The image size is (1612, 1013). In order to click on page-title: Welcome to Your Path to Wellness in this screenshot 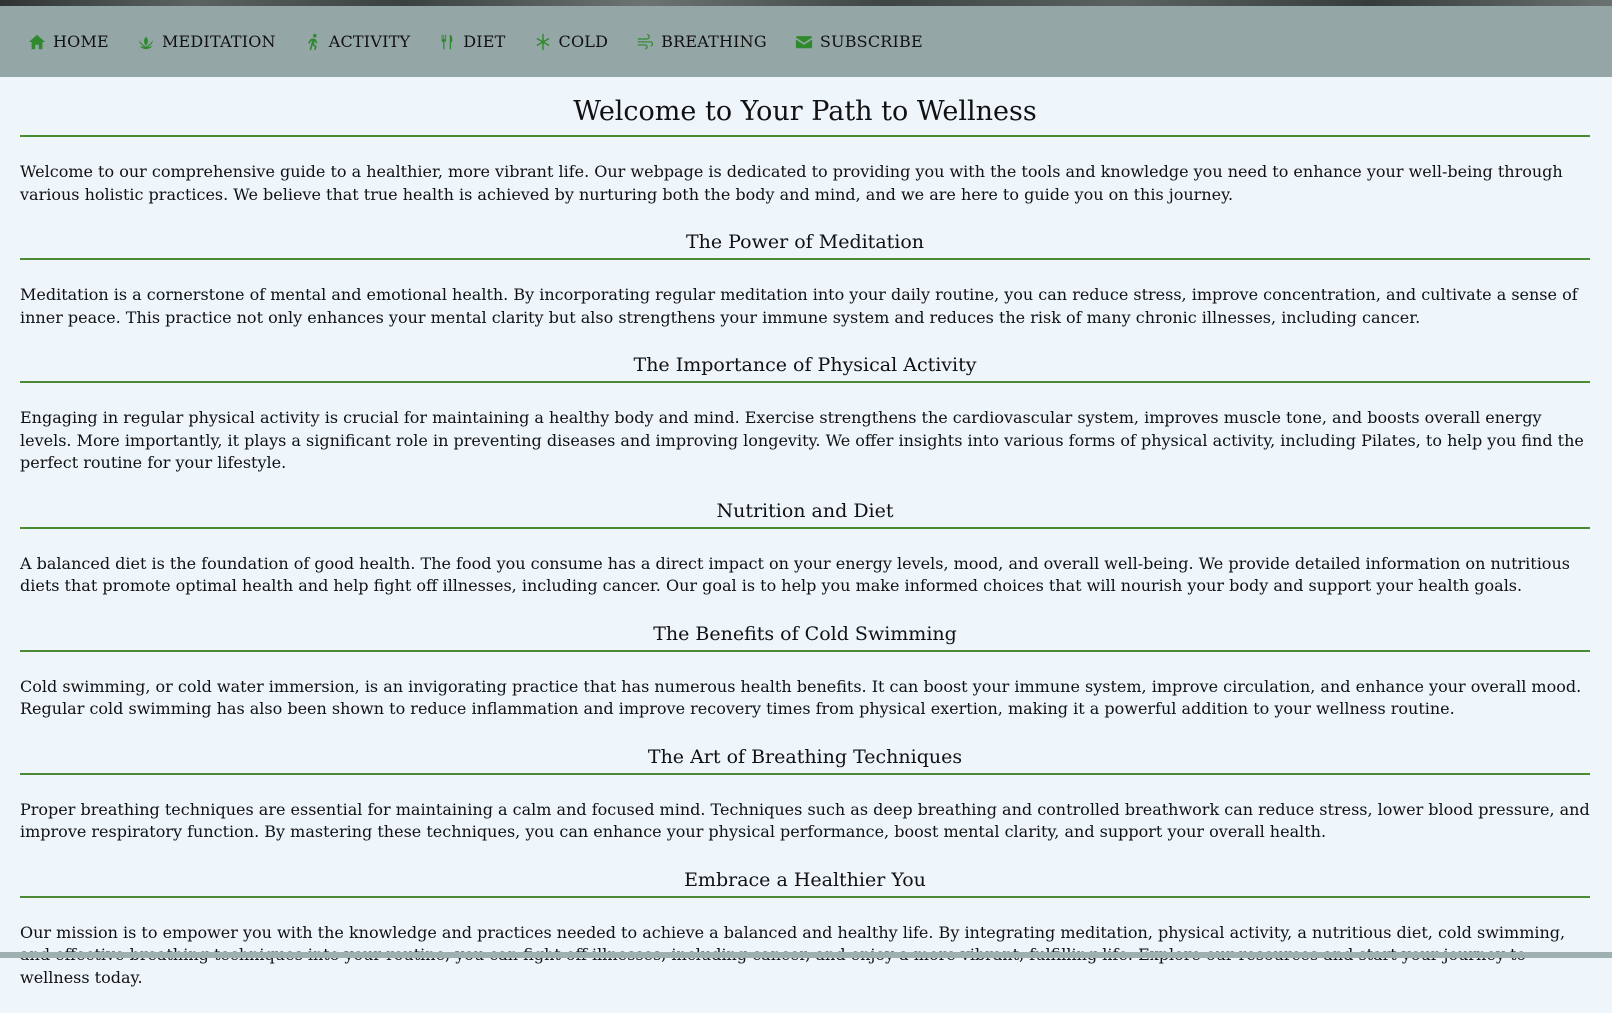, I will do `click(805, 116)`.